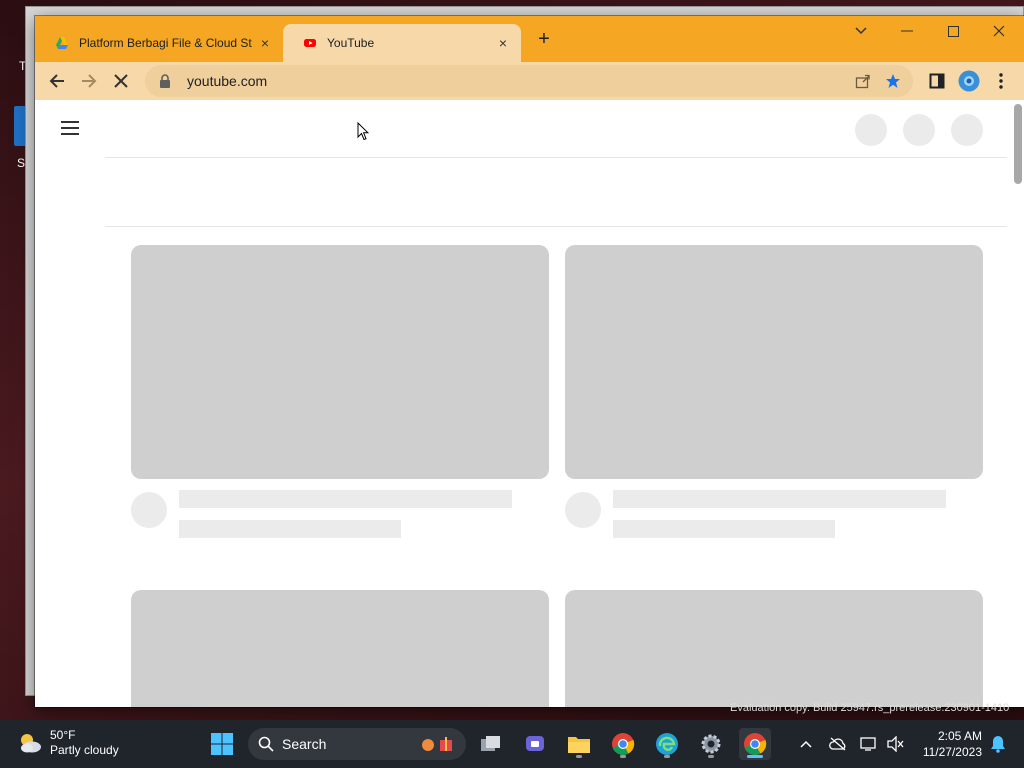 This screenshot has width=1024, height=768. I want to click on task-view-icon, so click(490, 743).